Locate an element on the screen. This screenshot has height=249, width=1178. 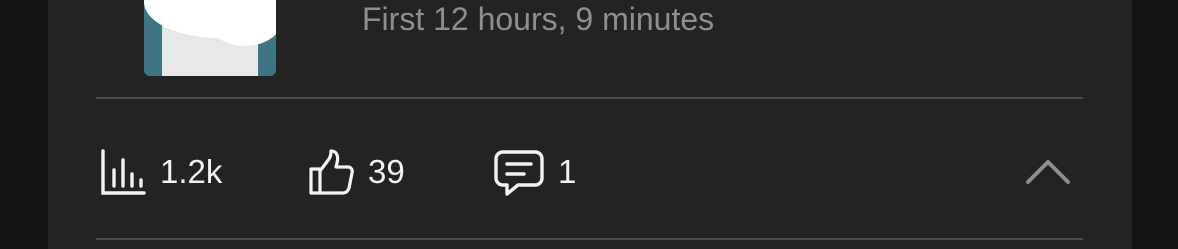
likes-count: 39 is located at coordinates (386, 171).